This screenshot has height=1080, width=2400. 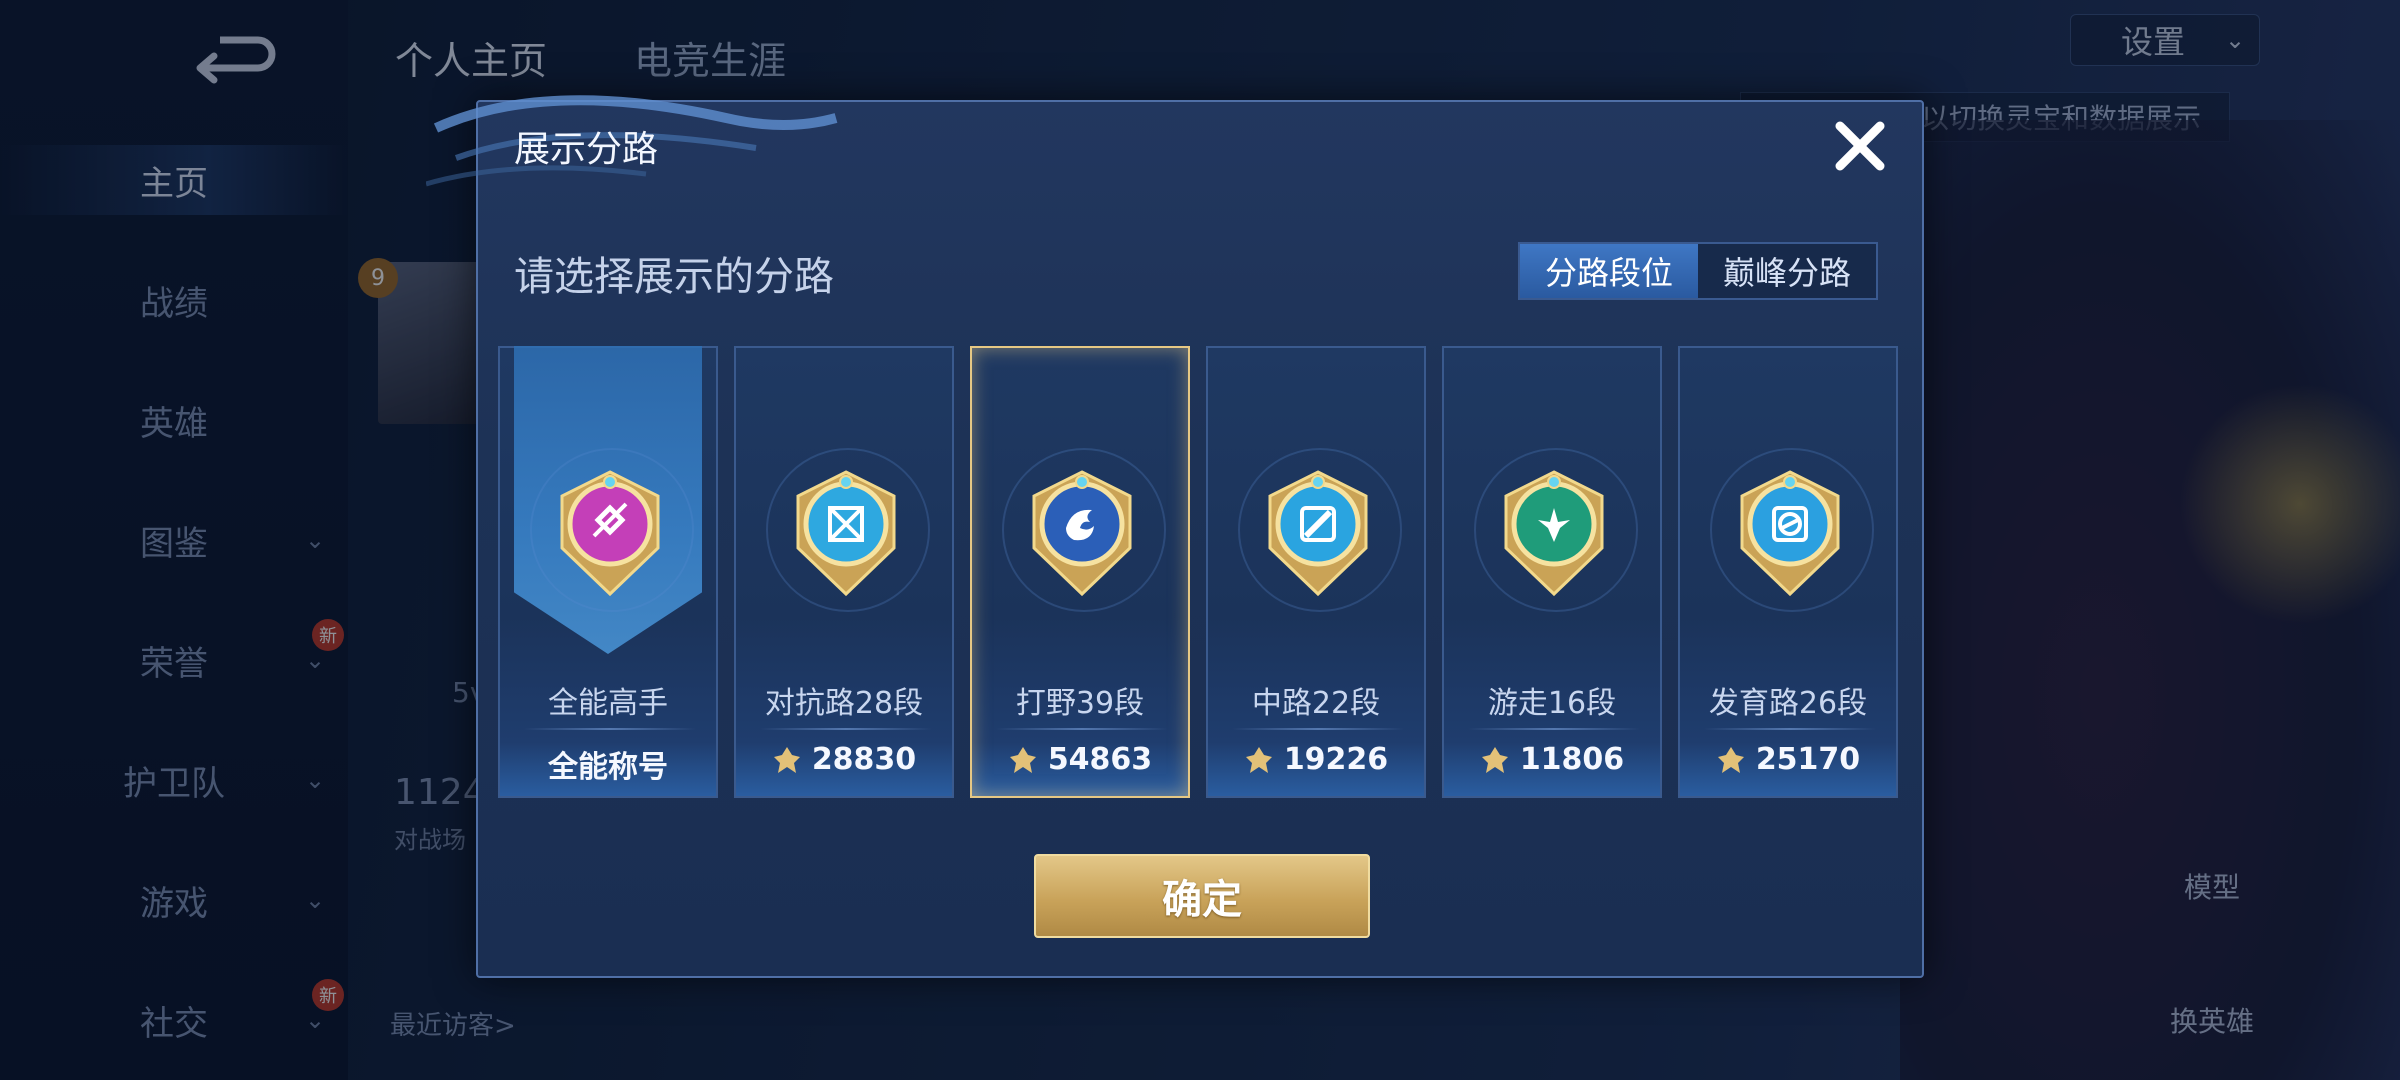 I want to click on lane-label: 打野39段, so click(x=1080, y=703).